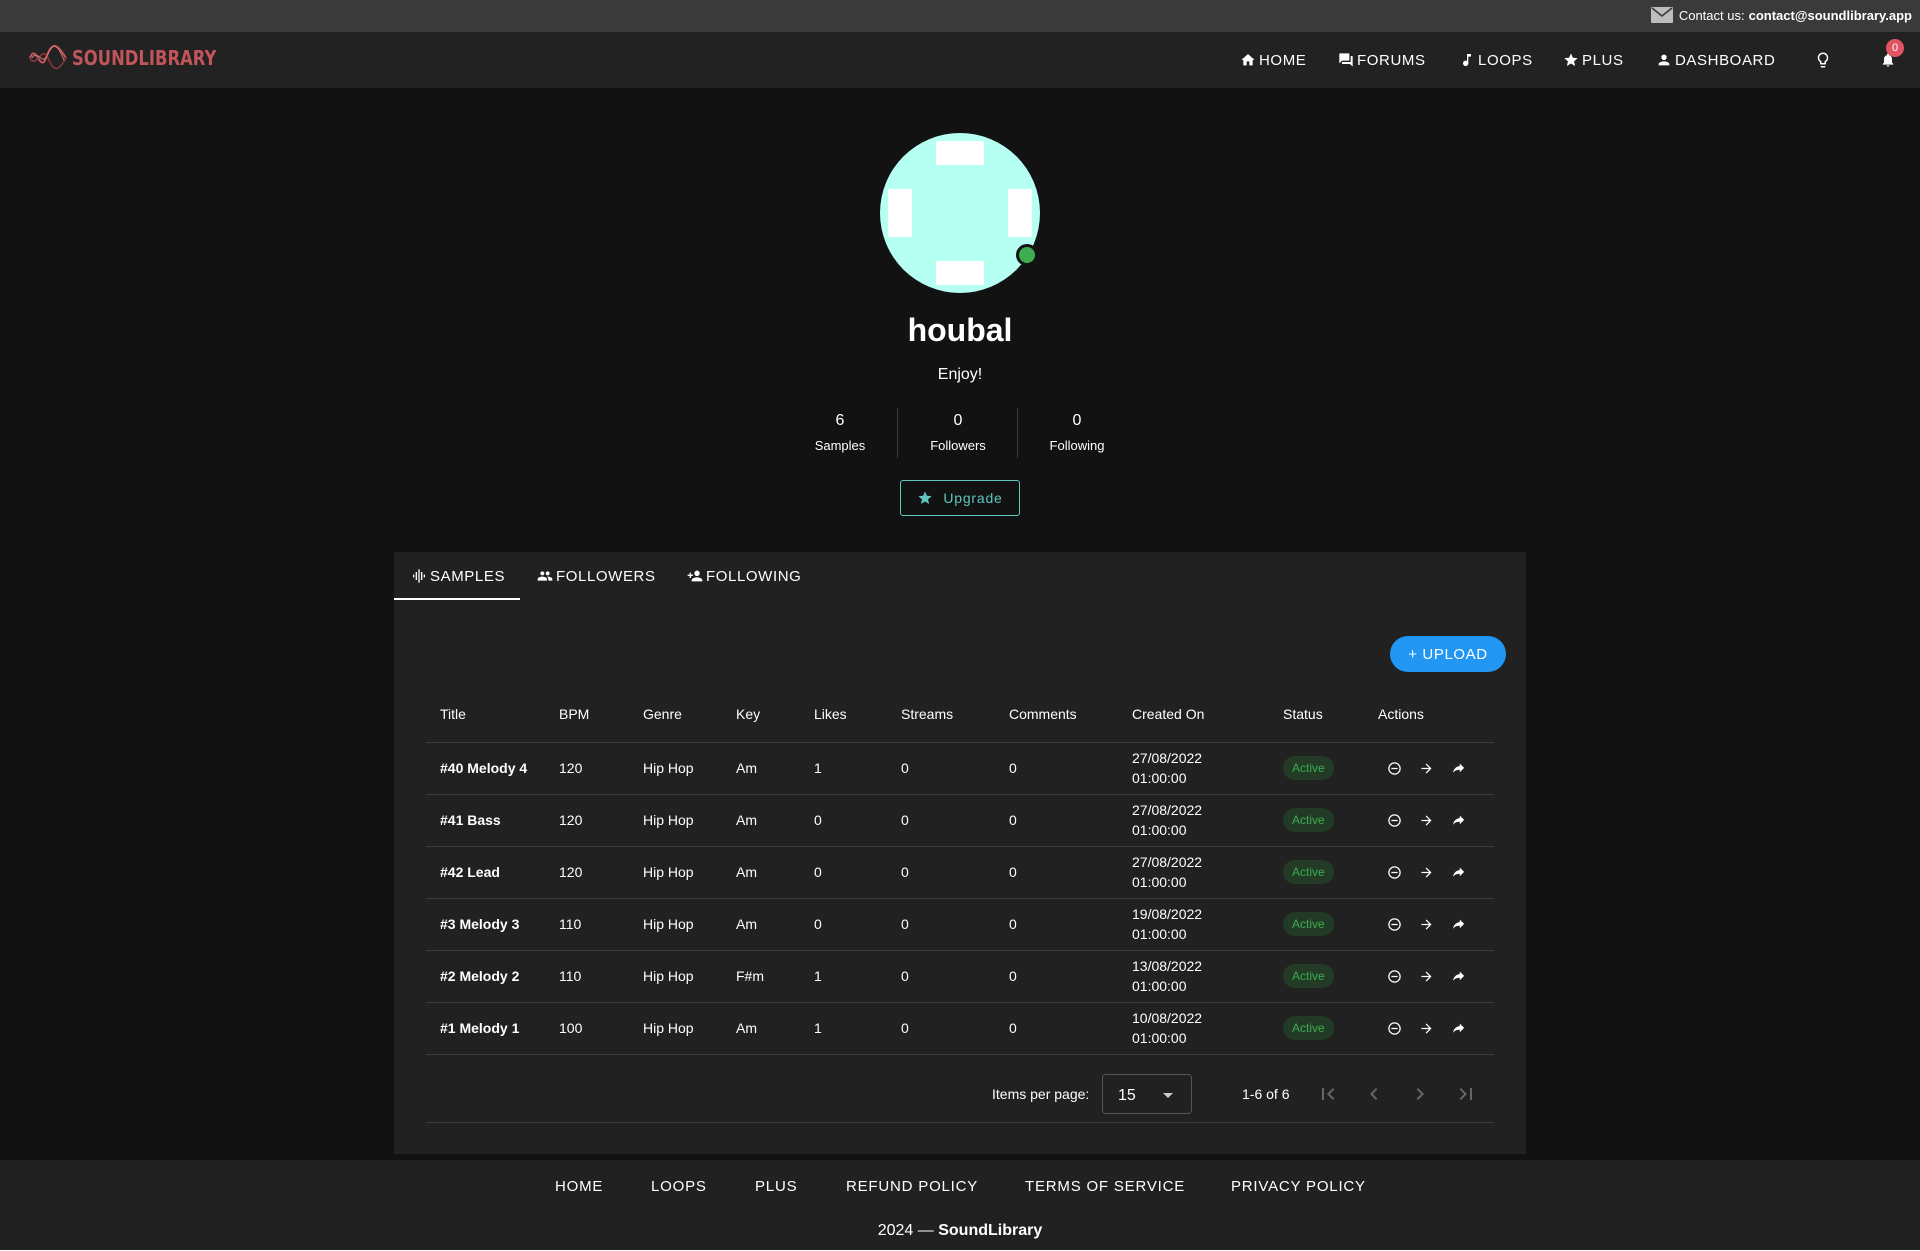 The width and height of the screenshot is (1920, 1251). Describe the element at coordinates (679, 1186) in the screenshot. I see `footer-link-loops: LOOPS` at that location.